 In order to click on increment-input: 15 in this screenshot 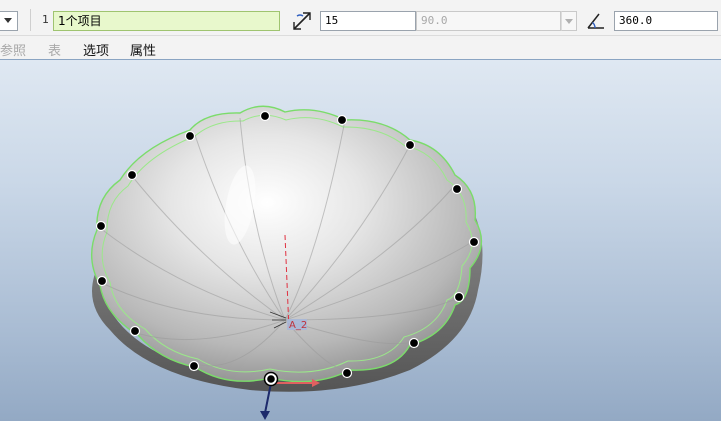, I will do `click(368, 21)`.